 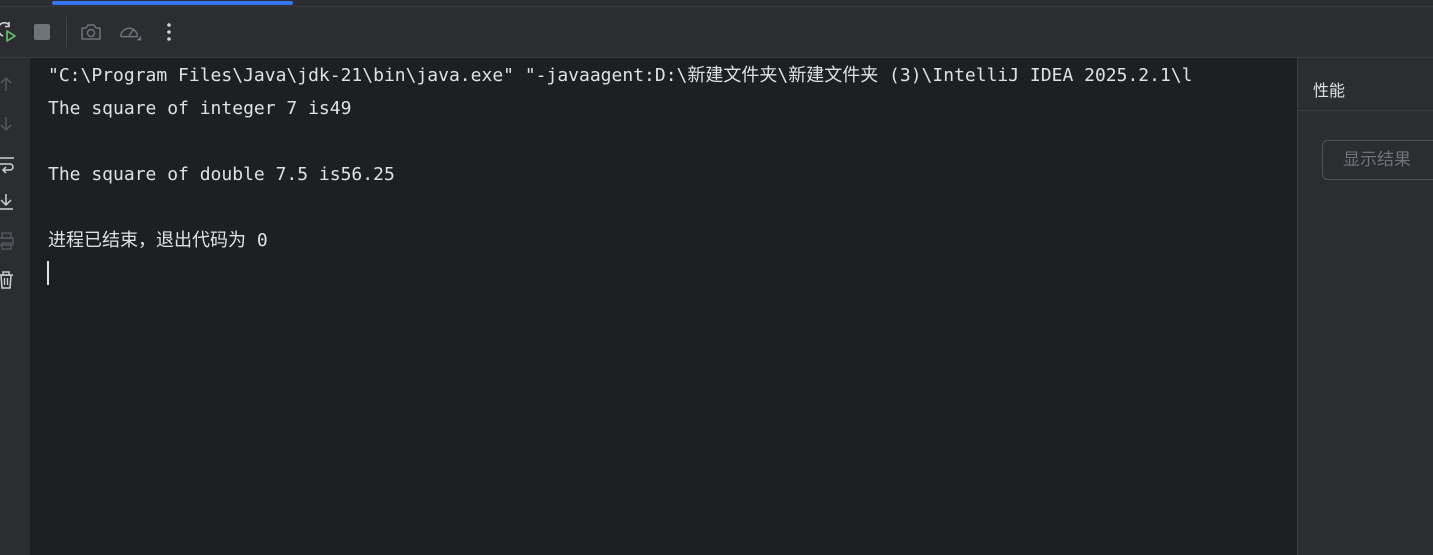 I want to click on run-toolbar, so click(x=716, y=32).